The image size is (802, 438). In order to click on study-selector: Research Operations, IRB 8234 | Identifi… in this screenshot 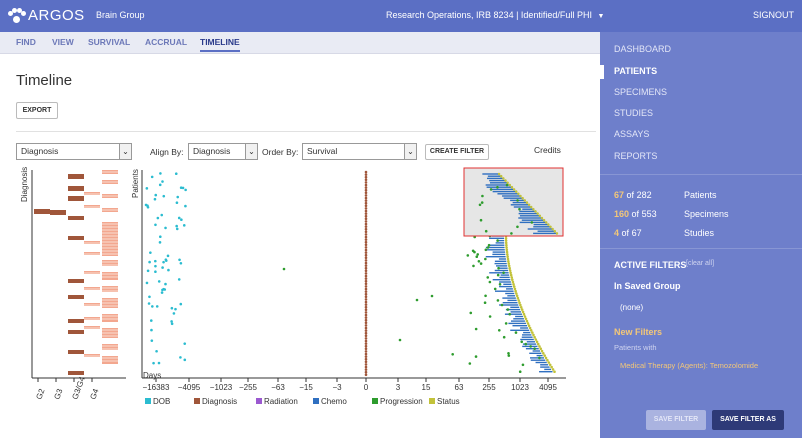, I will do `click(495, 15)`.